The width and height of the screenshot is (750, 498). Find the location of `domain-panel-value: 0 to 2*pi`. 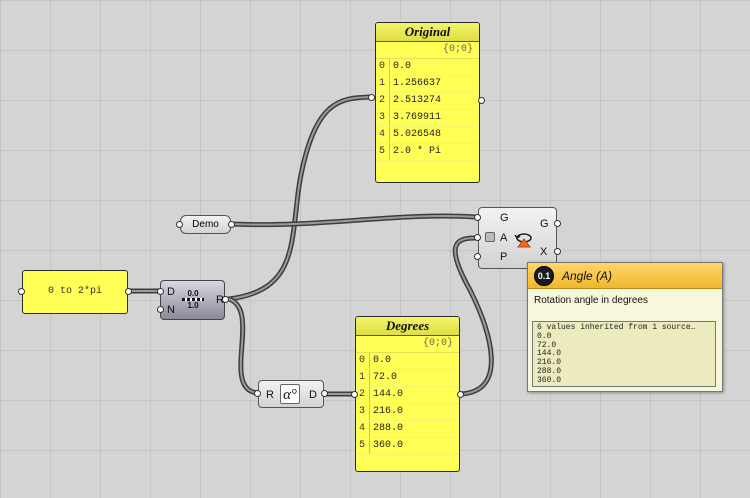

domain-panel-value: 0 to 2*pi is located at coordinates (74, 291).